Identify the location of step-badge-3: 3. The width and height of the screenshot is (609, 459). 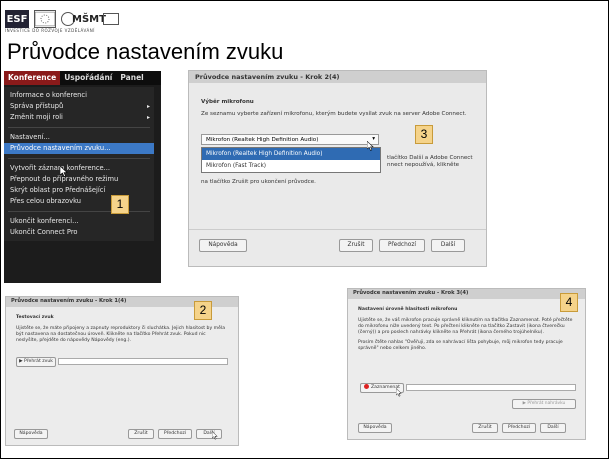
(424, 134).